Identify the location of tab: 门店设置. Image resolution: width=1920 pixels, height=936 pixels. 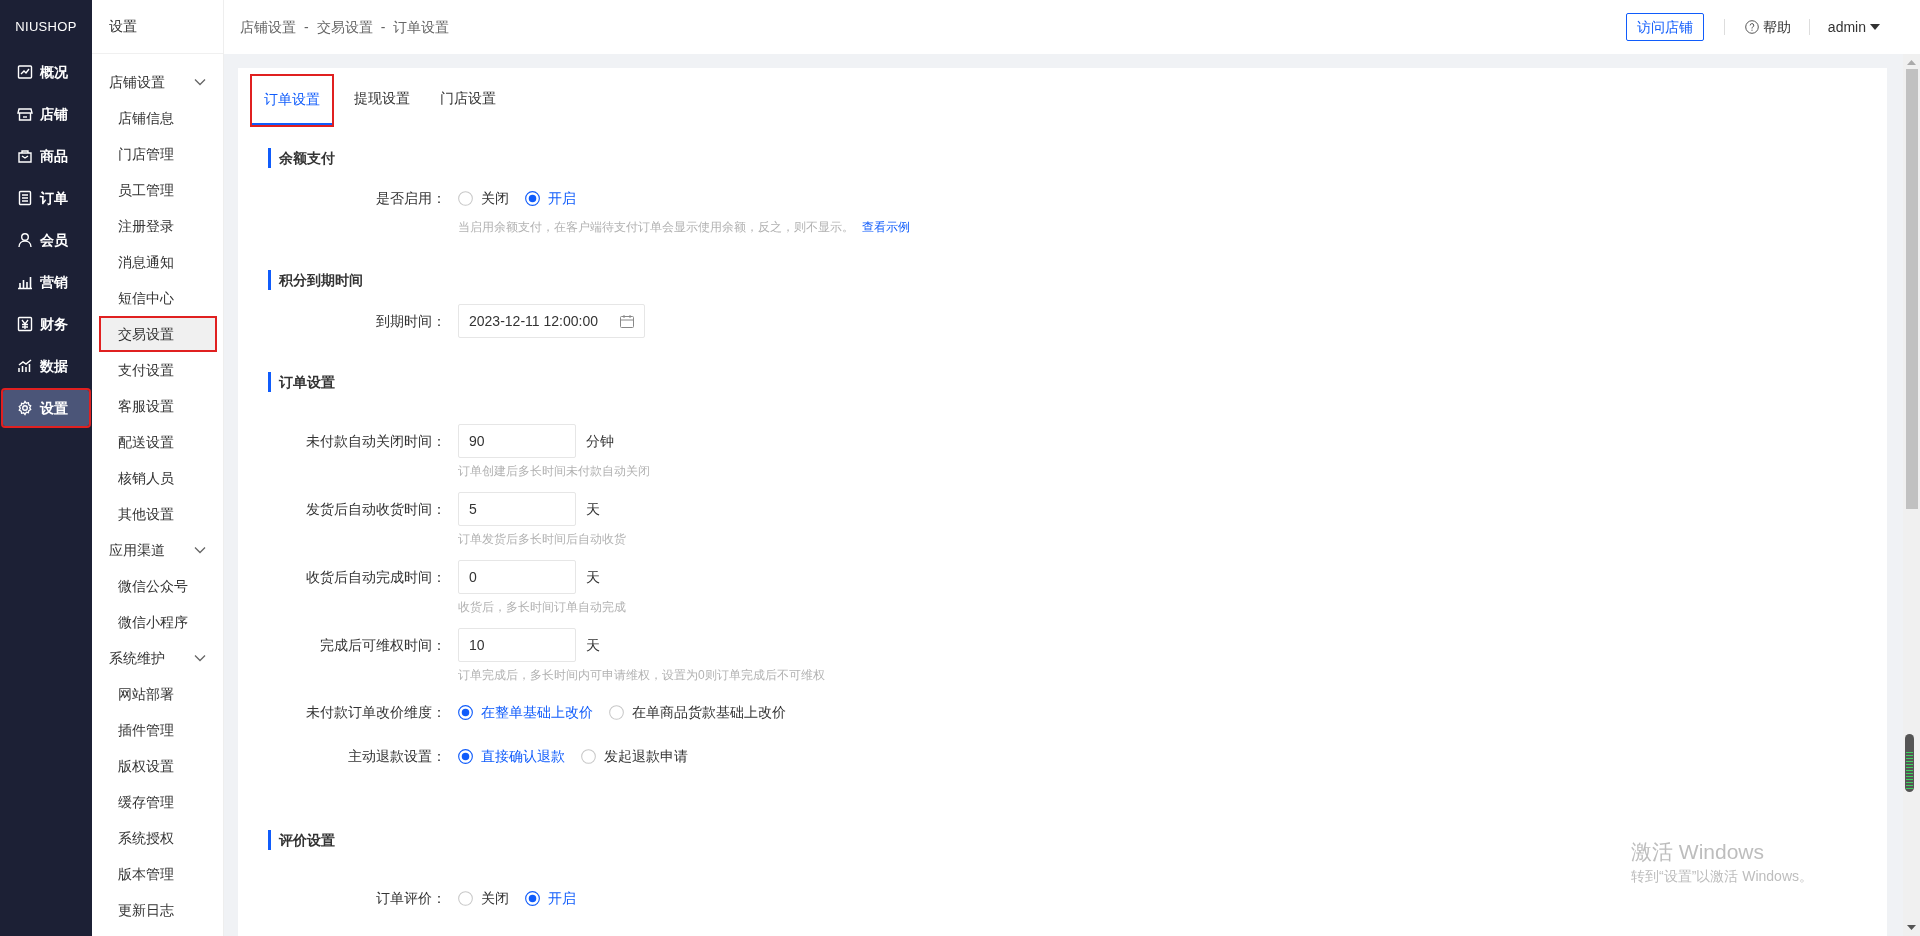
(468, 98).